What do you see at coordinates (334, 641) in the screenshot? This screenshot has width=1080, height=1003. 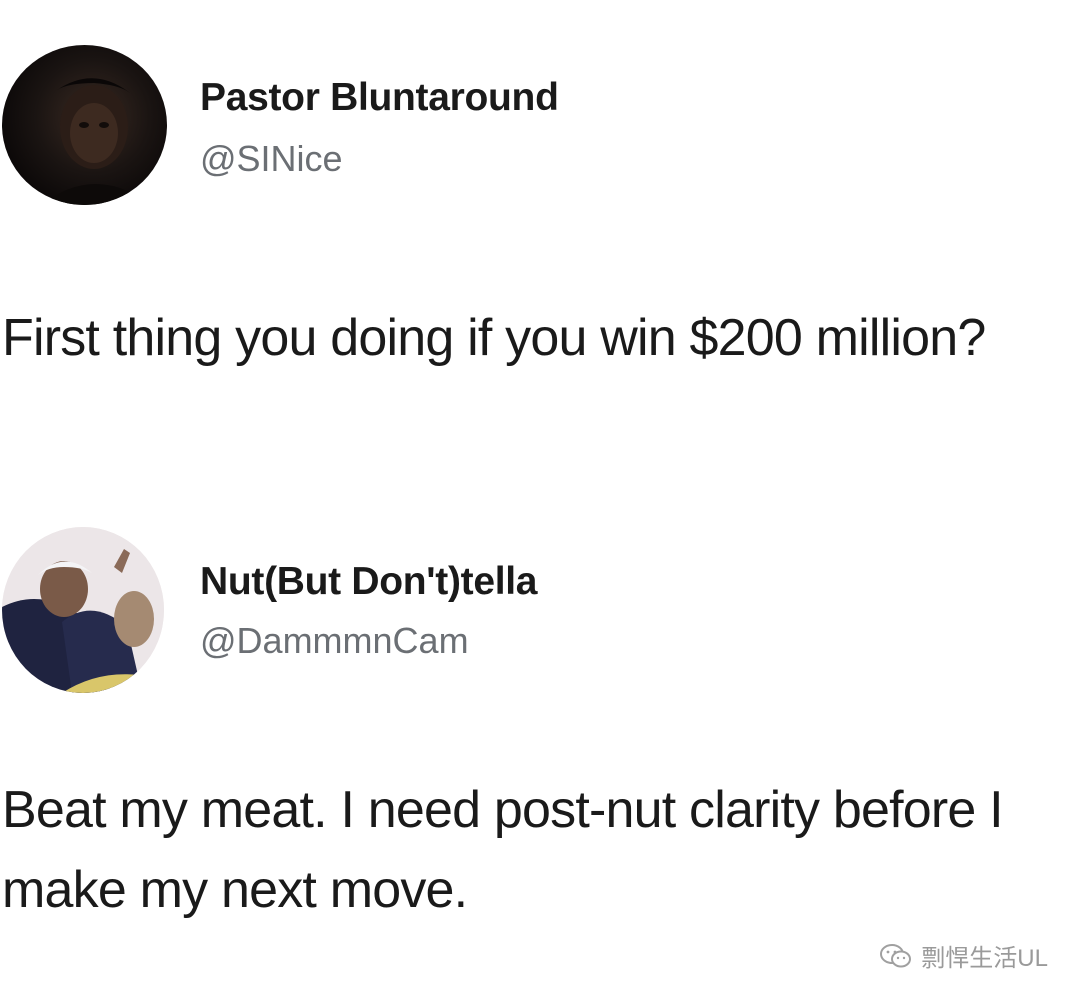 I see `author-handle: @DammmnCam` at bounding box center [334, 641].